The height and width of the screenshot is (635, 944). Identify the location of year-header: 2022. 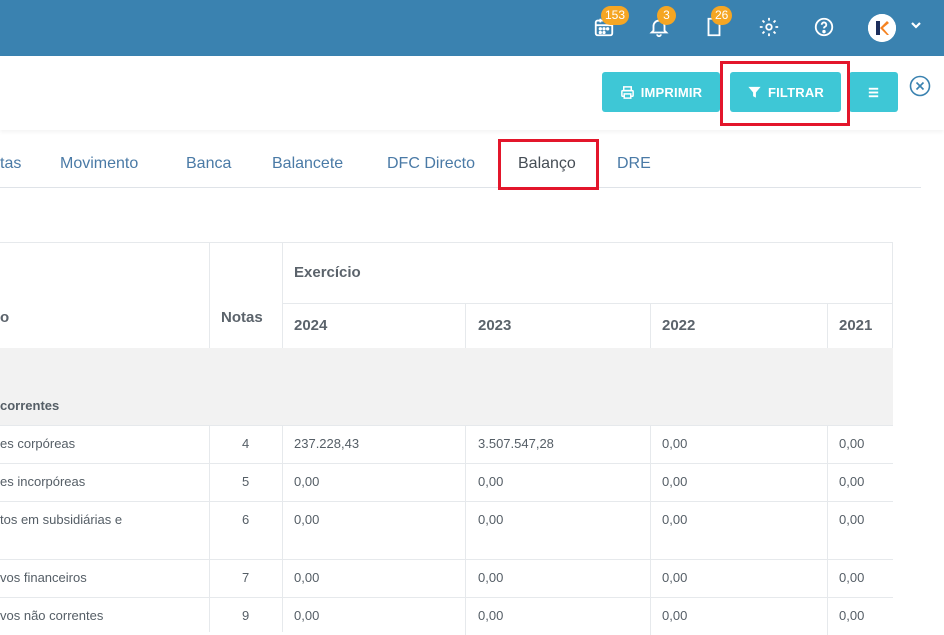
(678, 325).